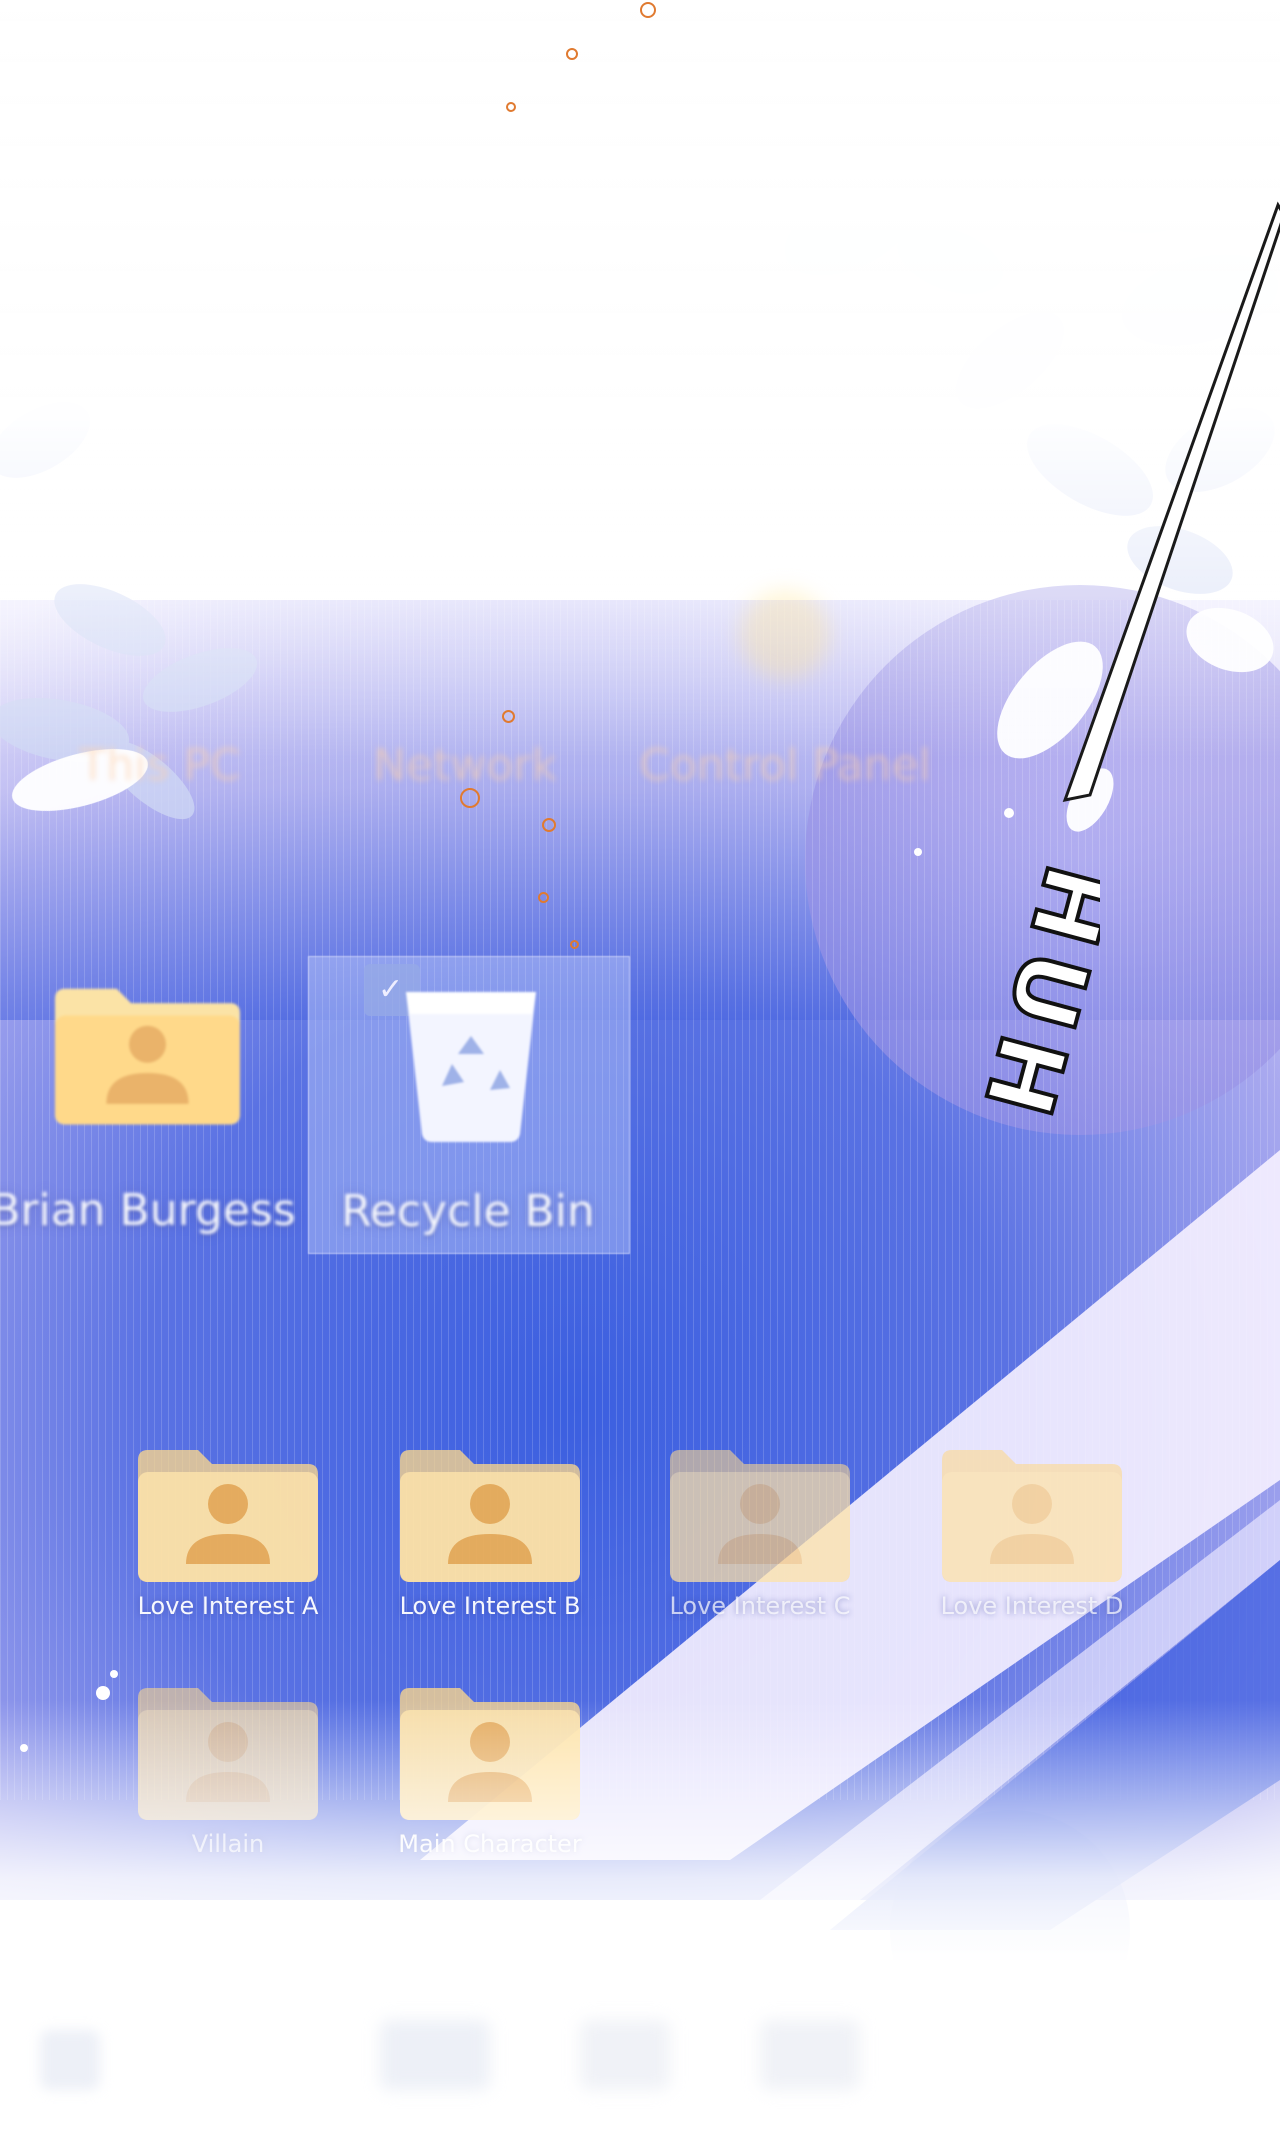 The height and width of the screenshot is (2145, 1280). What do you see at coordinates (1030, 995) in the screenshot?
I see `svg-text: HUH` at bounding box center [1030, 995].